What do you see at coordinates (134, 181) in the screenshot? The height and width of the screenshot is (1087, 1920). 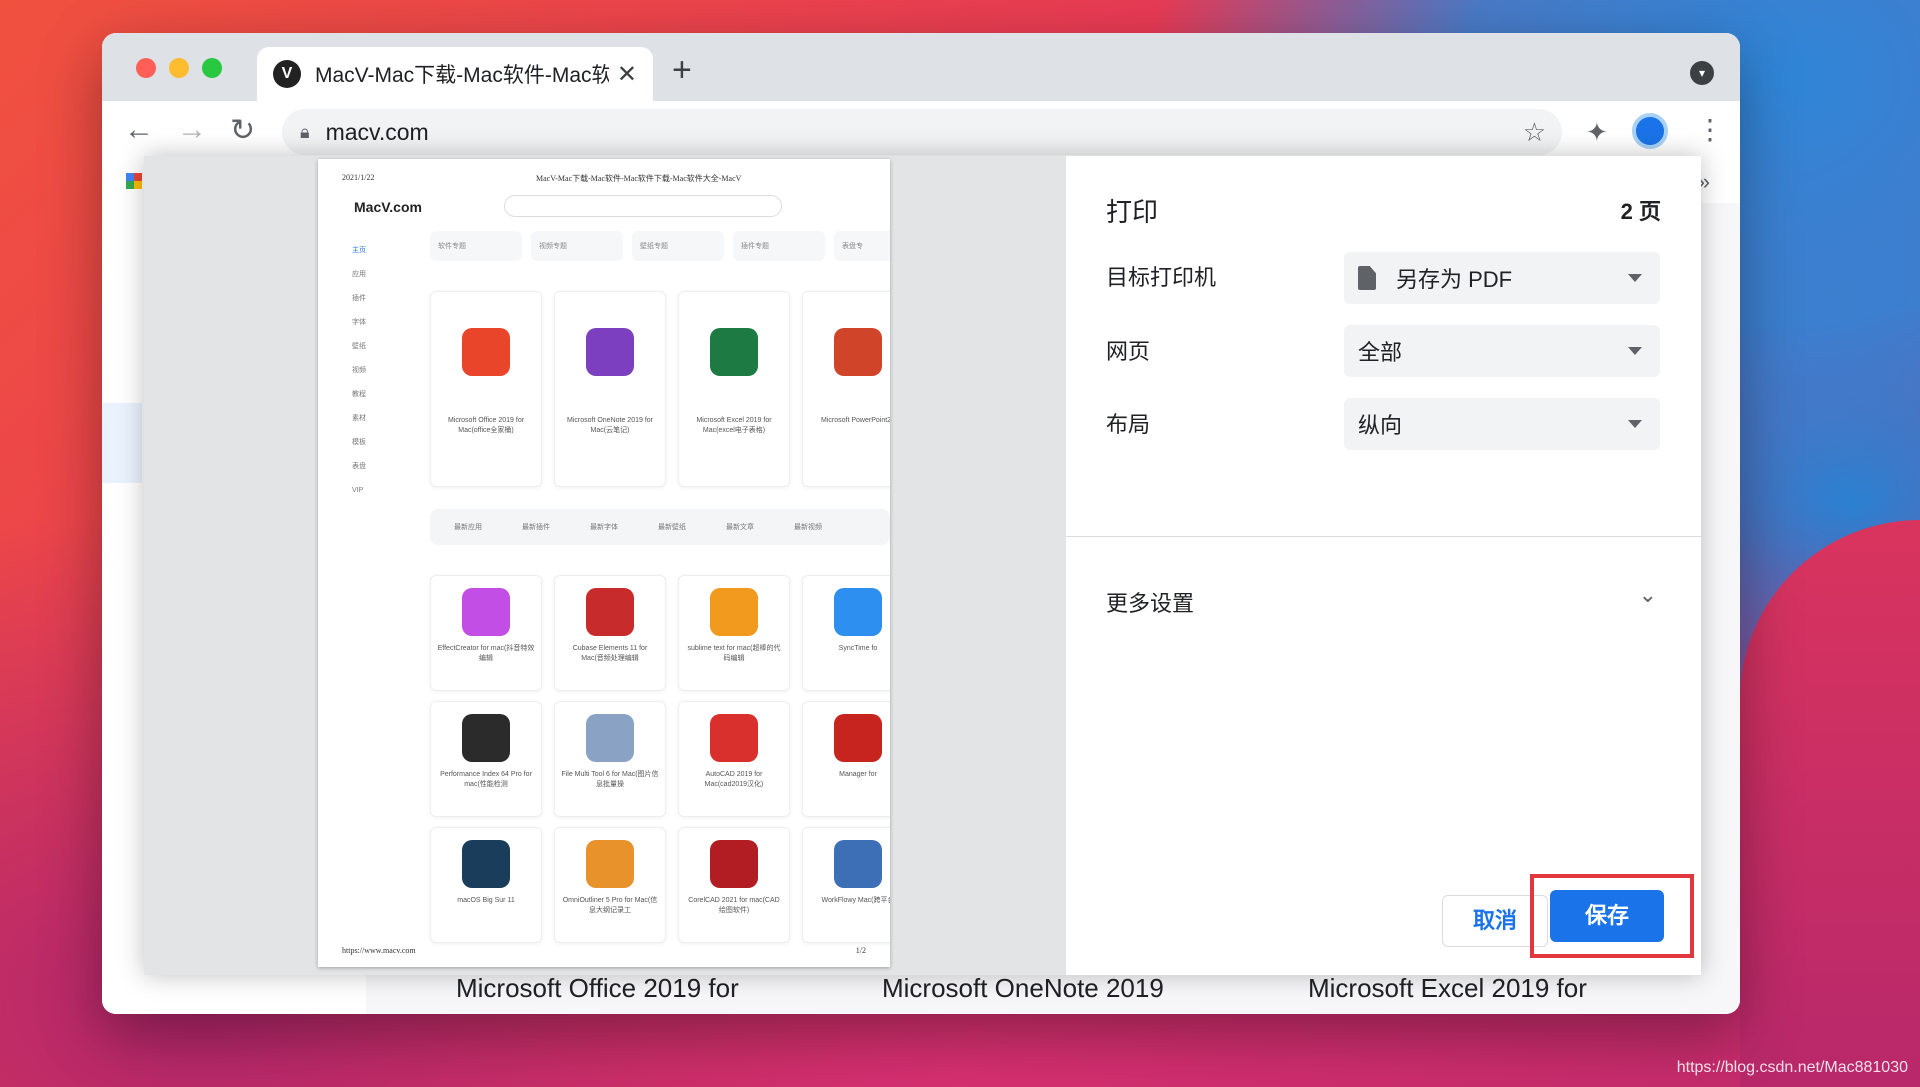 I see `apps-icon` at bounding box center [134, 181].